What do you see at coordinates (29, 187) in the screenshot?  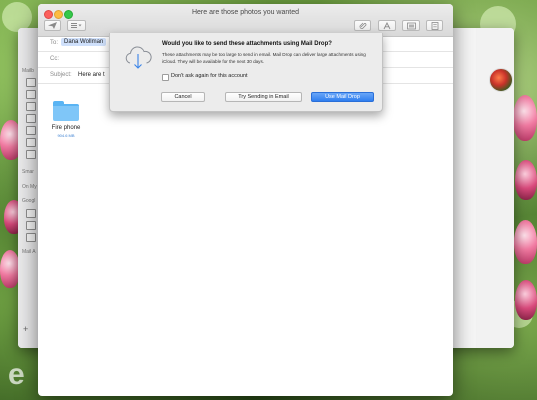 I see `sidebar-on-my-mac-label: On My` at bounding box center [29, 187].